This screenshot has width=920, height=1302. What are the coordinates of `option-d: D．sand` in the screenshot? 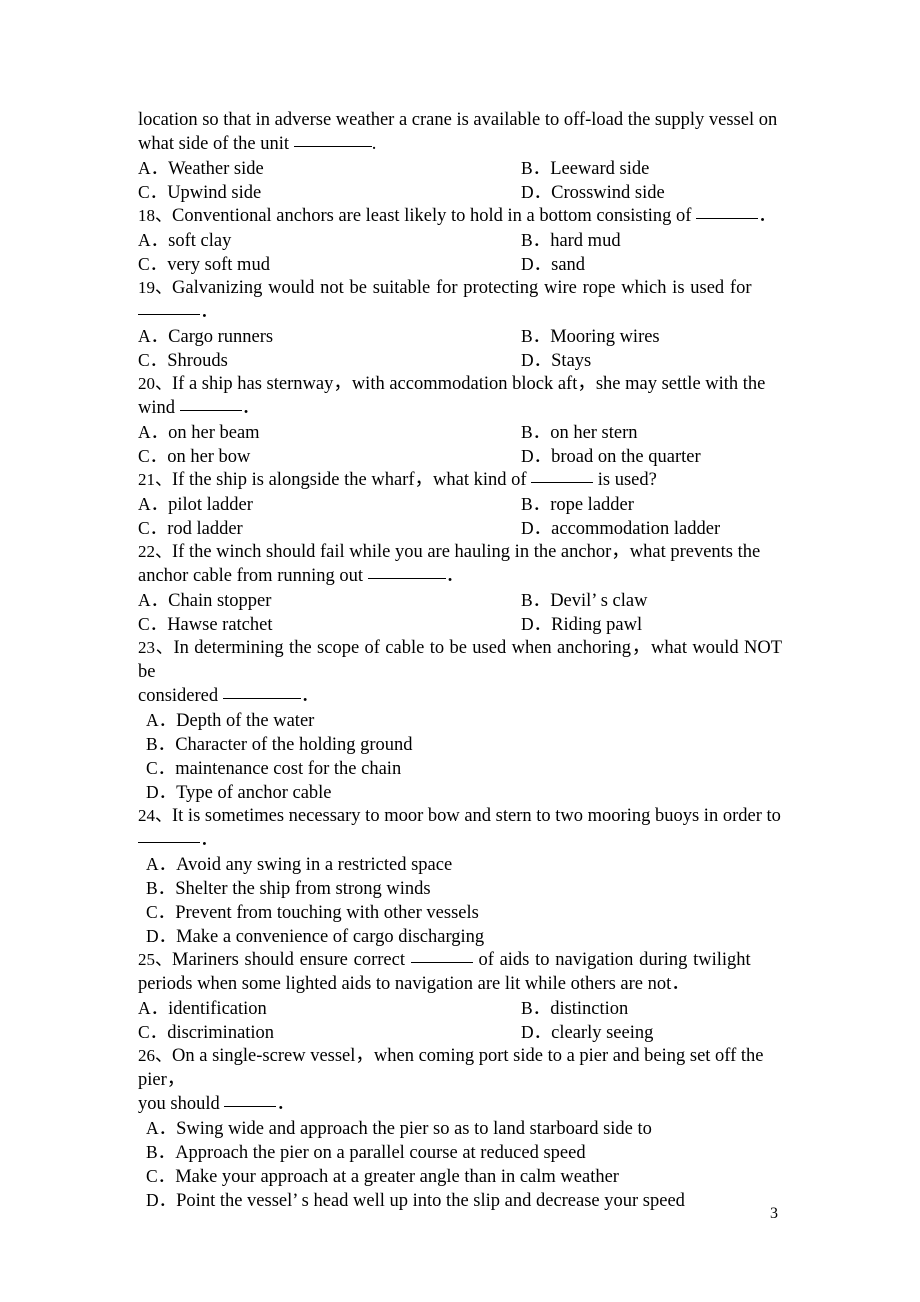 It's located at (553, 264).